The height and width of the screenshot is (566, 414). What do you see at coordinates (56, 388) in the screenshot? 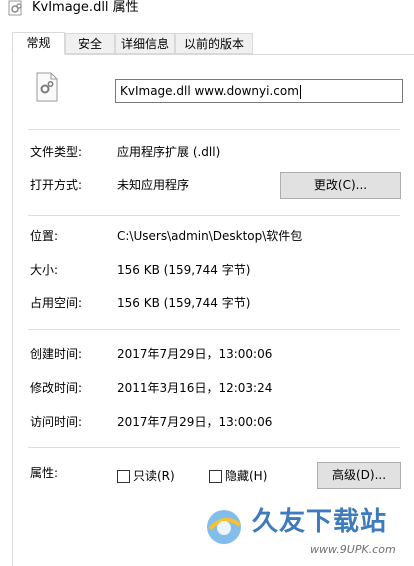
I see `modified-label: 修改时间:` at bounding box center [56, 388].